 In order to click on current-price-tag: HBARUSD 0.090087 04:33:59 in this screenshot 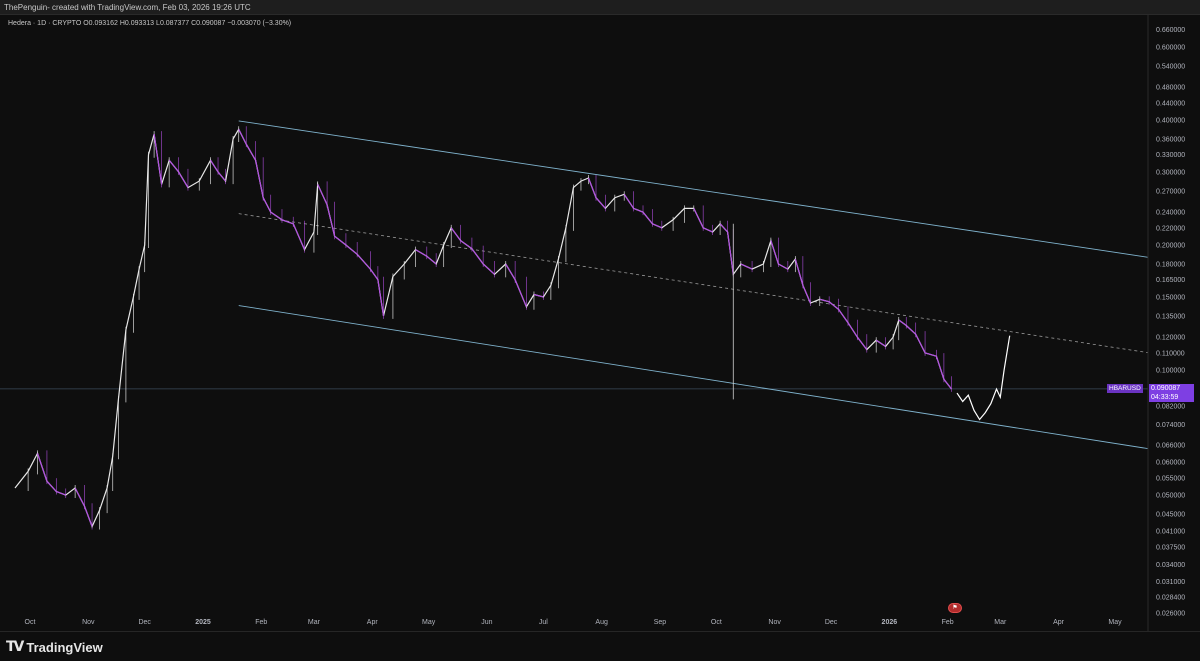, I will do `click(1150, 392)`.